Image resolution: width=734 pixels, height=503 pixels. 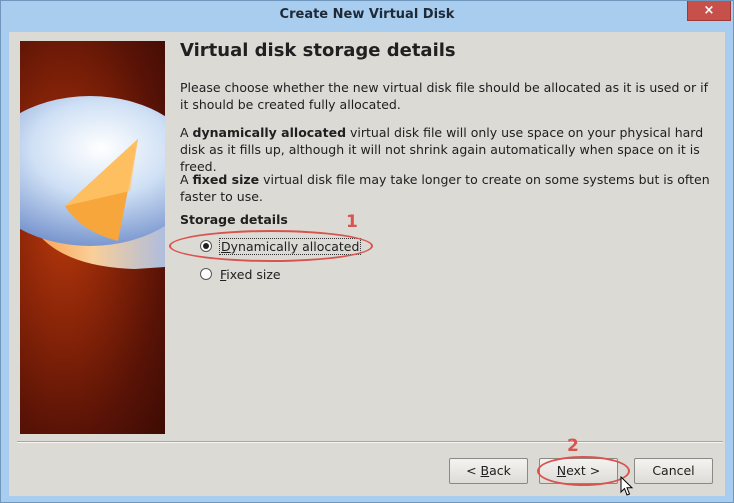 What do you see at coordinates (500, 470) in the screenshot?
I see `back-rest: ack` at bounding box center [500, 470].